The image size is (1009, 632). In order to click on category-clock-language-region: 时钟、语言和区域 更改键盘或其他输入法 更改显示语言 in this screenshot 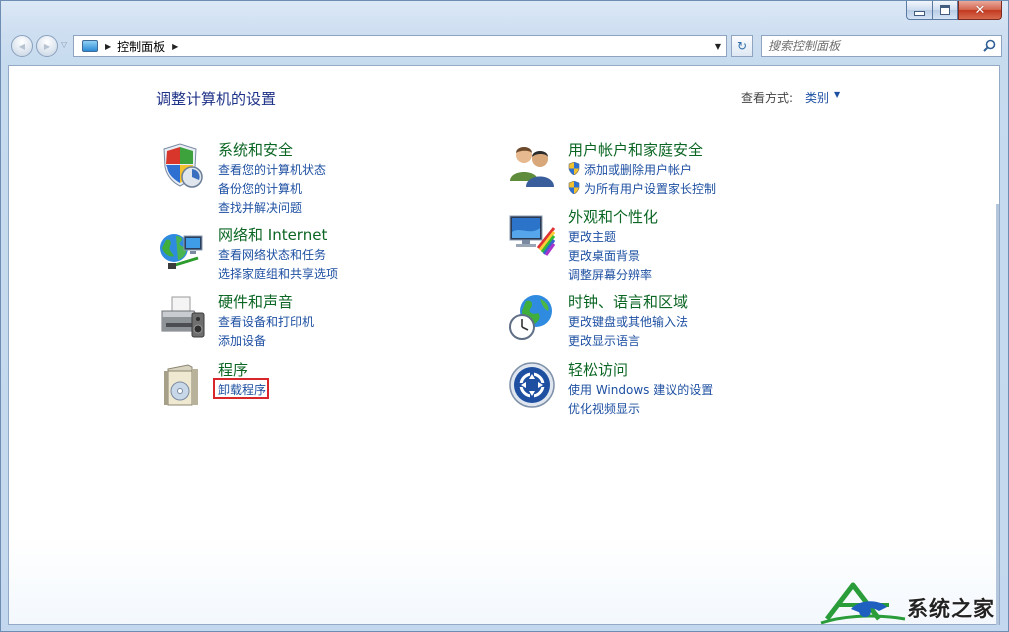, I will do `click(668, 325)`.